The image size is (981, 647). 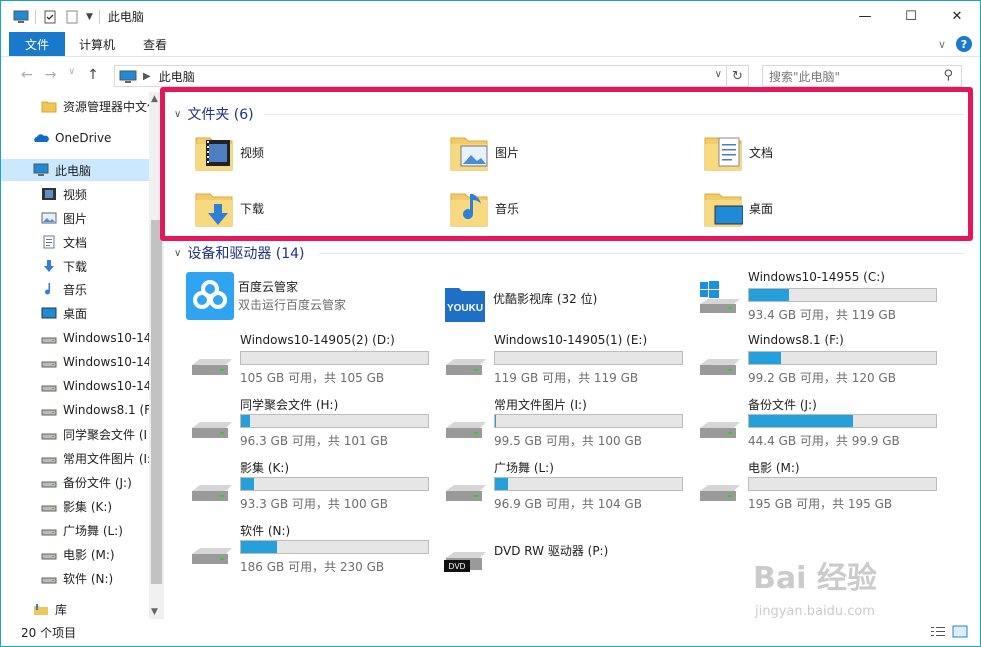 What do you see at coordinates (865, 16) in the screenshot?
I see `minimize-button: —` at bounding box center [865, 16].